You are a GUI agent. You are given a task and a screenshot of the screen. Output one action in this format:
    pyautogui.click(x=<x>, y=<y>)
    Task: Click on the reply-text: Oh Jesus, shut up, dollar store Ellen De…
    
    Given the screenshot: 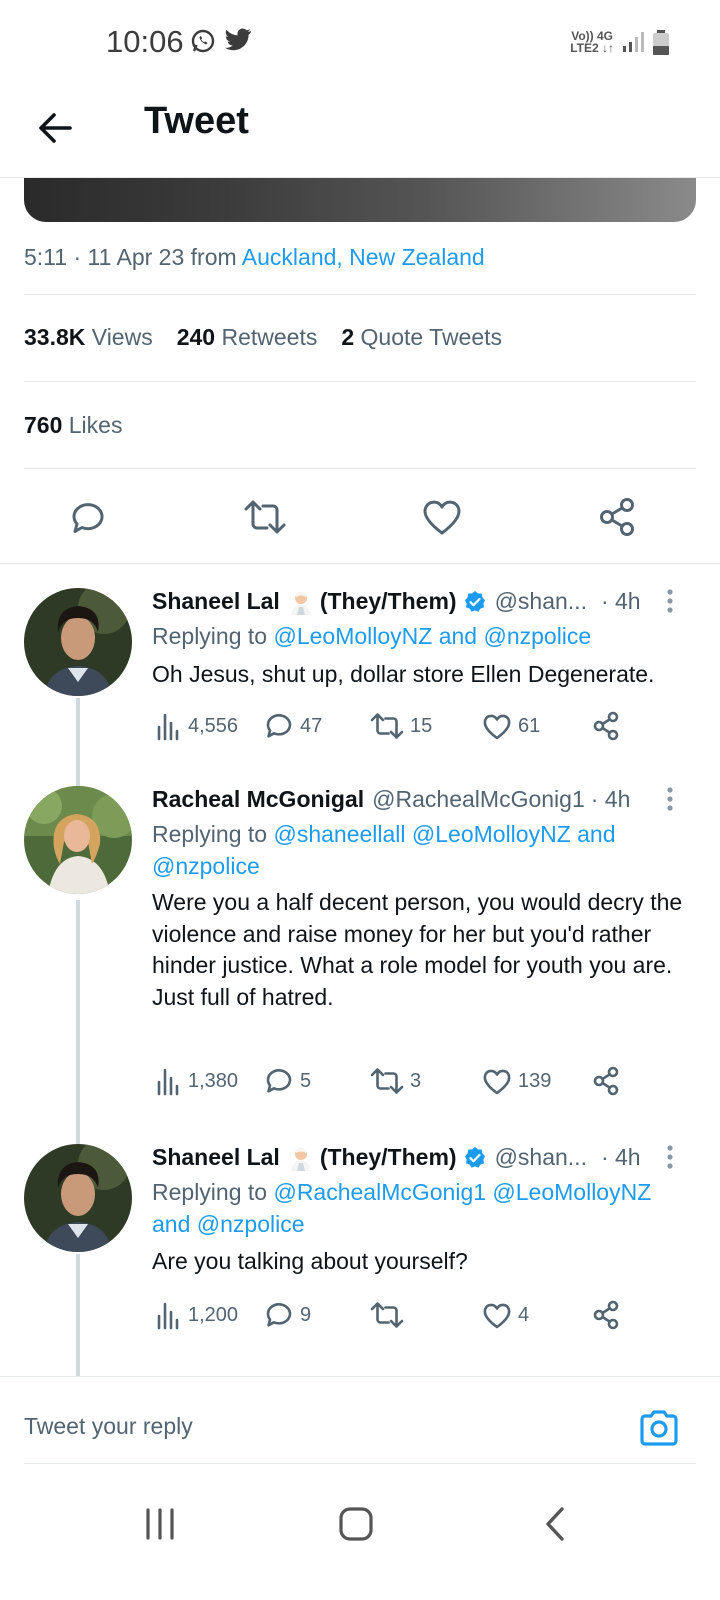 What is the action you would take?
    pyautogui.click(x=403, y=674)
    